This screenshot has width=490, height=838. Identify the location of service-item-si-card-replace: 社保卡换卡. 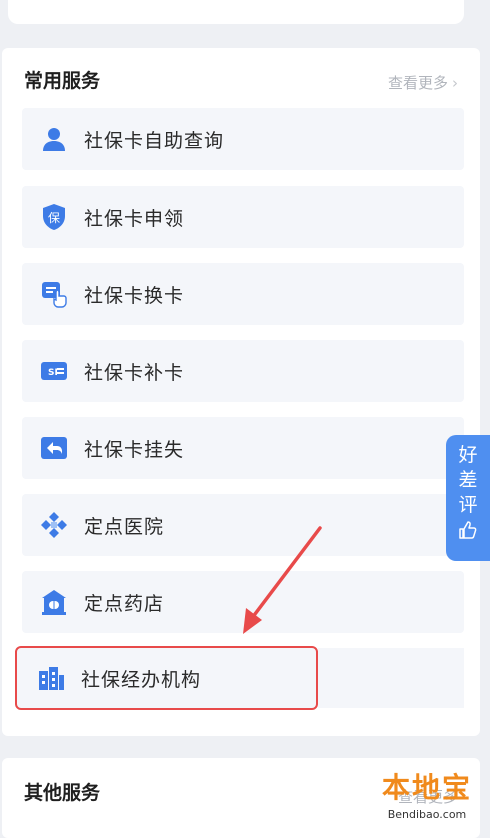
(243, 294).